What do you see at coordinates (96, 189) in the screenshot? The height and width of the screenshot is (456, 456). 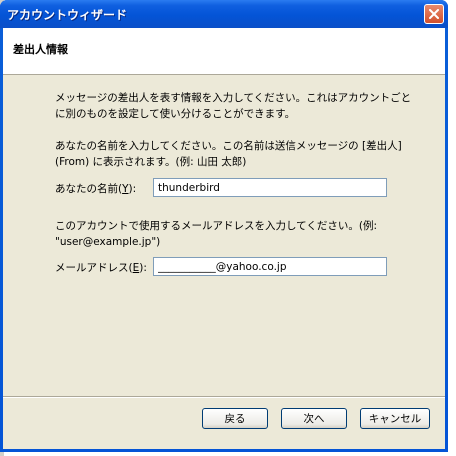 I see `name-label: あなたの名前(Y):` at bounding box center [96, 189].